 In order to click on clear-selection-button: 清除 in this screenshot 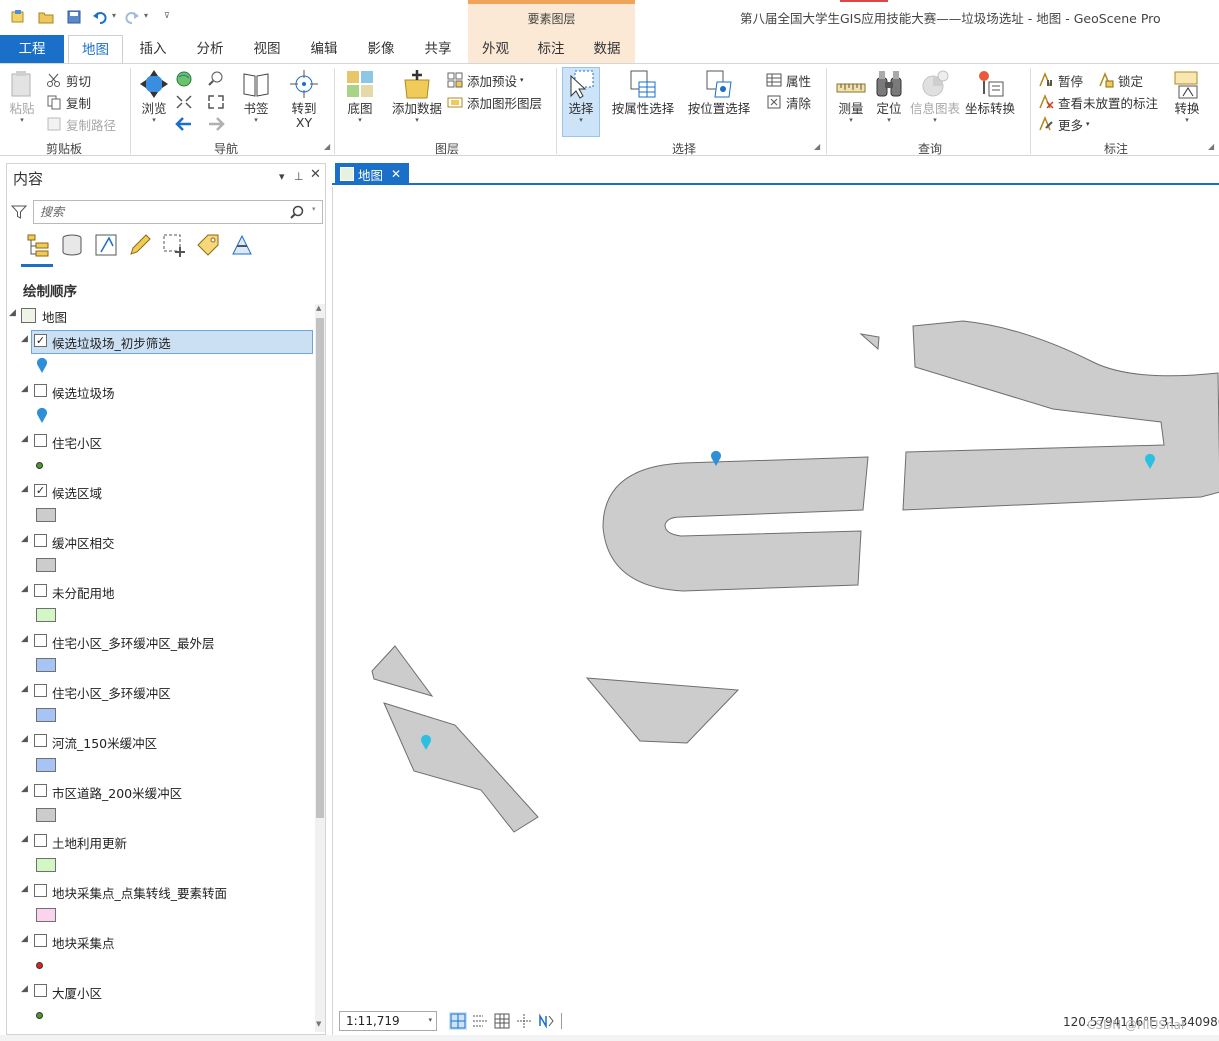, I will do `click(788, 102)`.